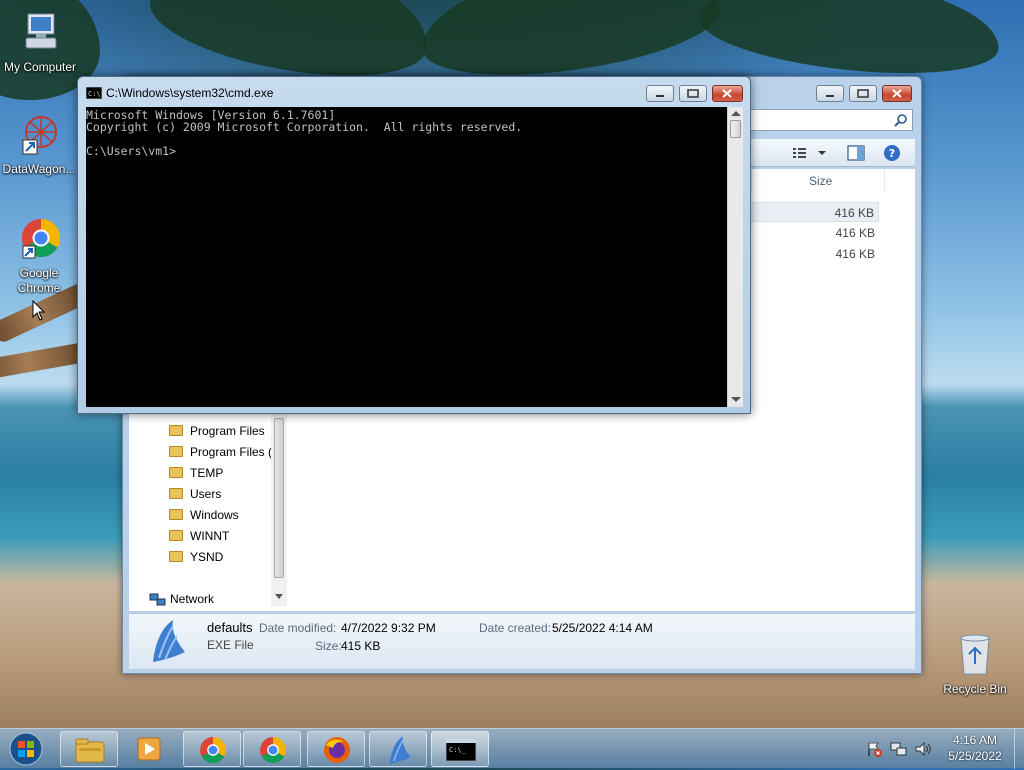 This screenshot has height=770, width=1024. Describe the element at coordinates (40, 67) in the screenshot. I see `desktop-icon-label: My Computer` at that location.